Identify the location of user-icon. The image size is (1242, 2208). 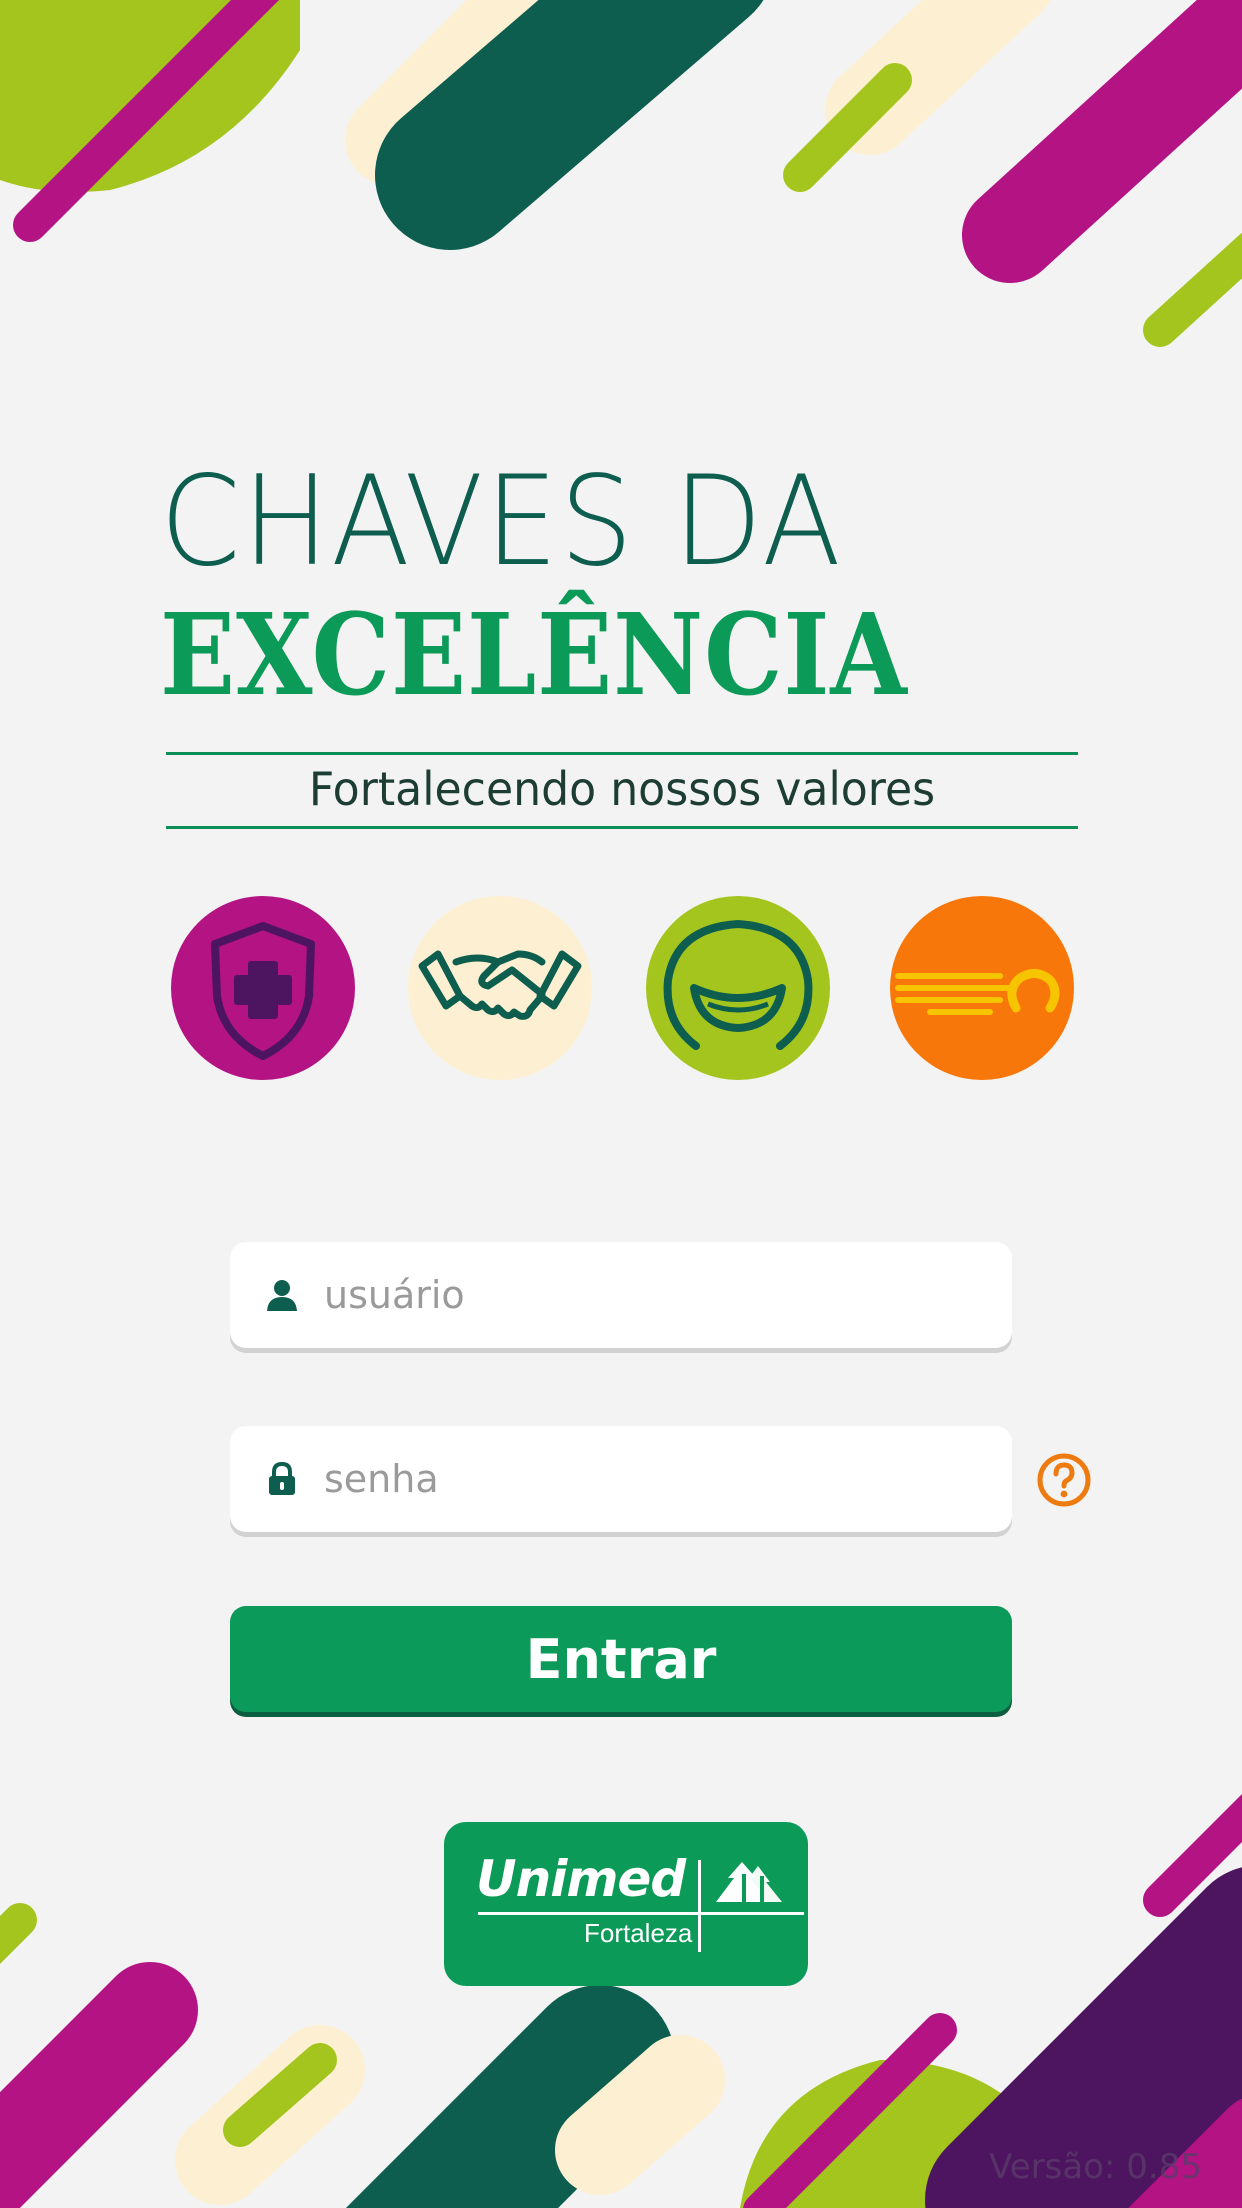
(282, 1295).